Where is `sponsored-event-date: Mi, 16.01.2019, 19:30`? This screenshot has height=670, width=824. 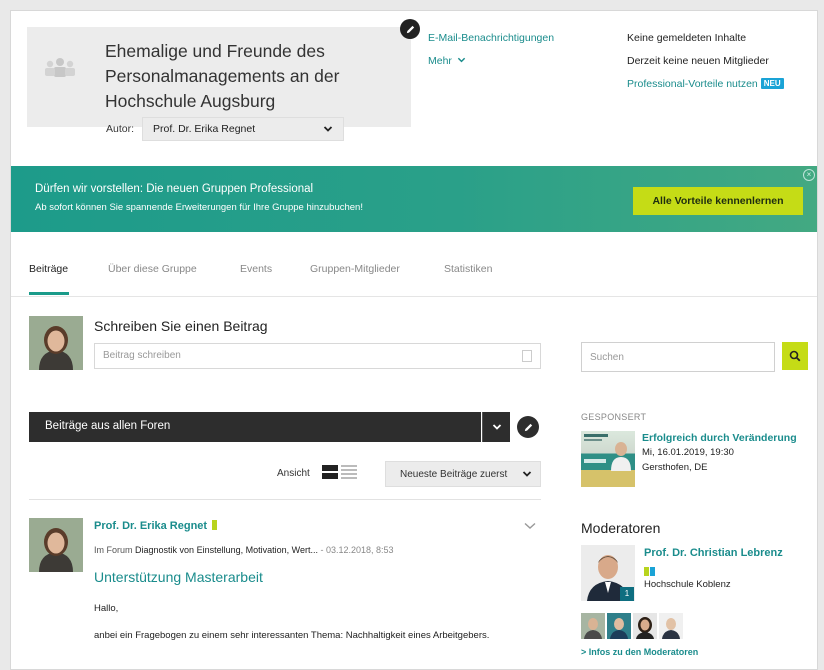 sponsored-event-date: Mi, 16.01.2019, 19:30 is located at coordinates (688, 452).